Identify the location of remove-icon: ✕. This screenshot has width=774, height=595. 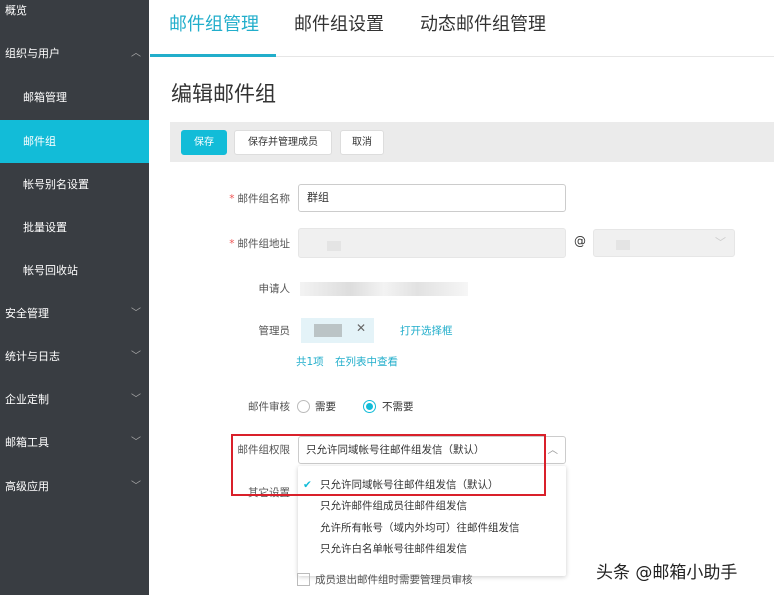
(361, 328).